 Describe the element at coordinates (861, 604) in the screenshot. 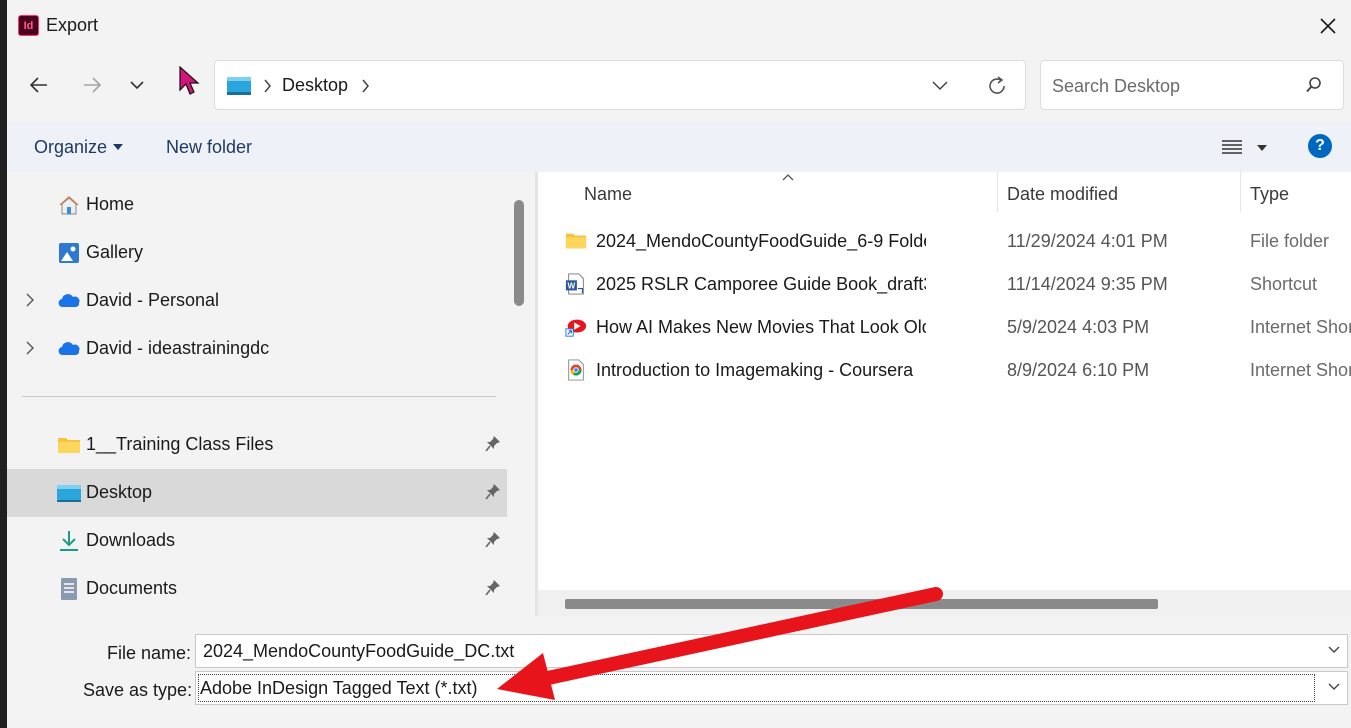

I see `scrollbar-thumb` at that location.